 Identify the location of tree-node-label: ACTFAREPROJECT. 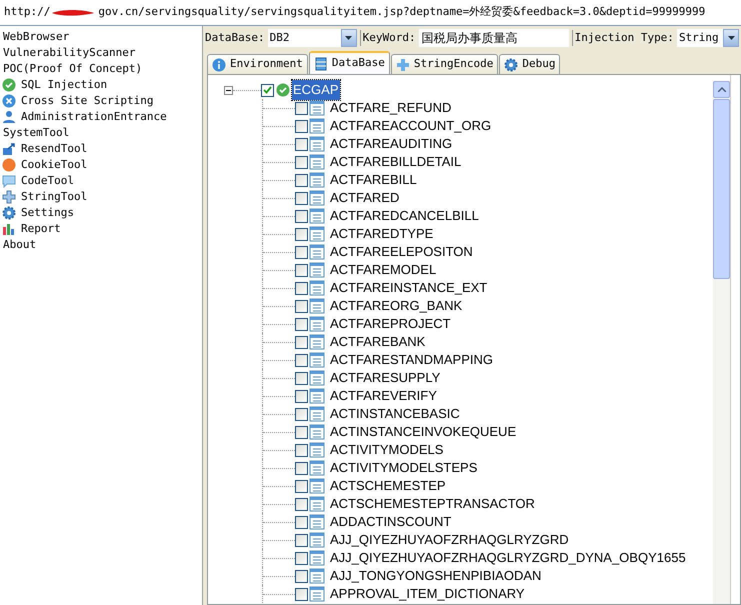
(390, 324).